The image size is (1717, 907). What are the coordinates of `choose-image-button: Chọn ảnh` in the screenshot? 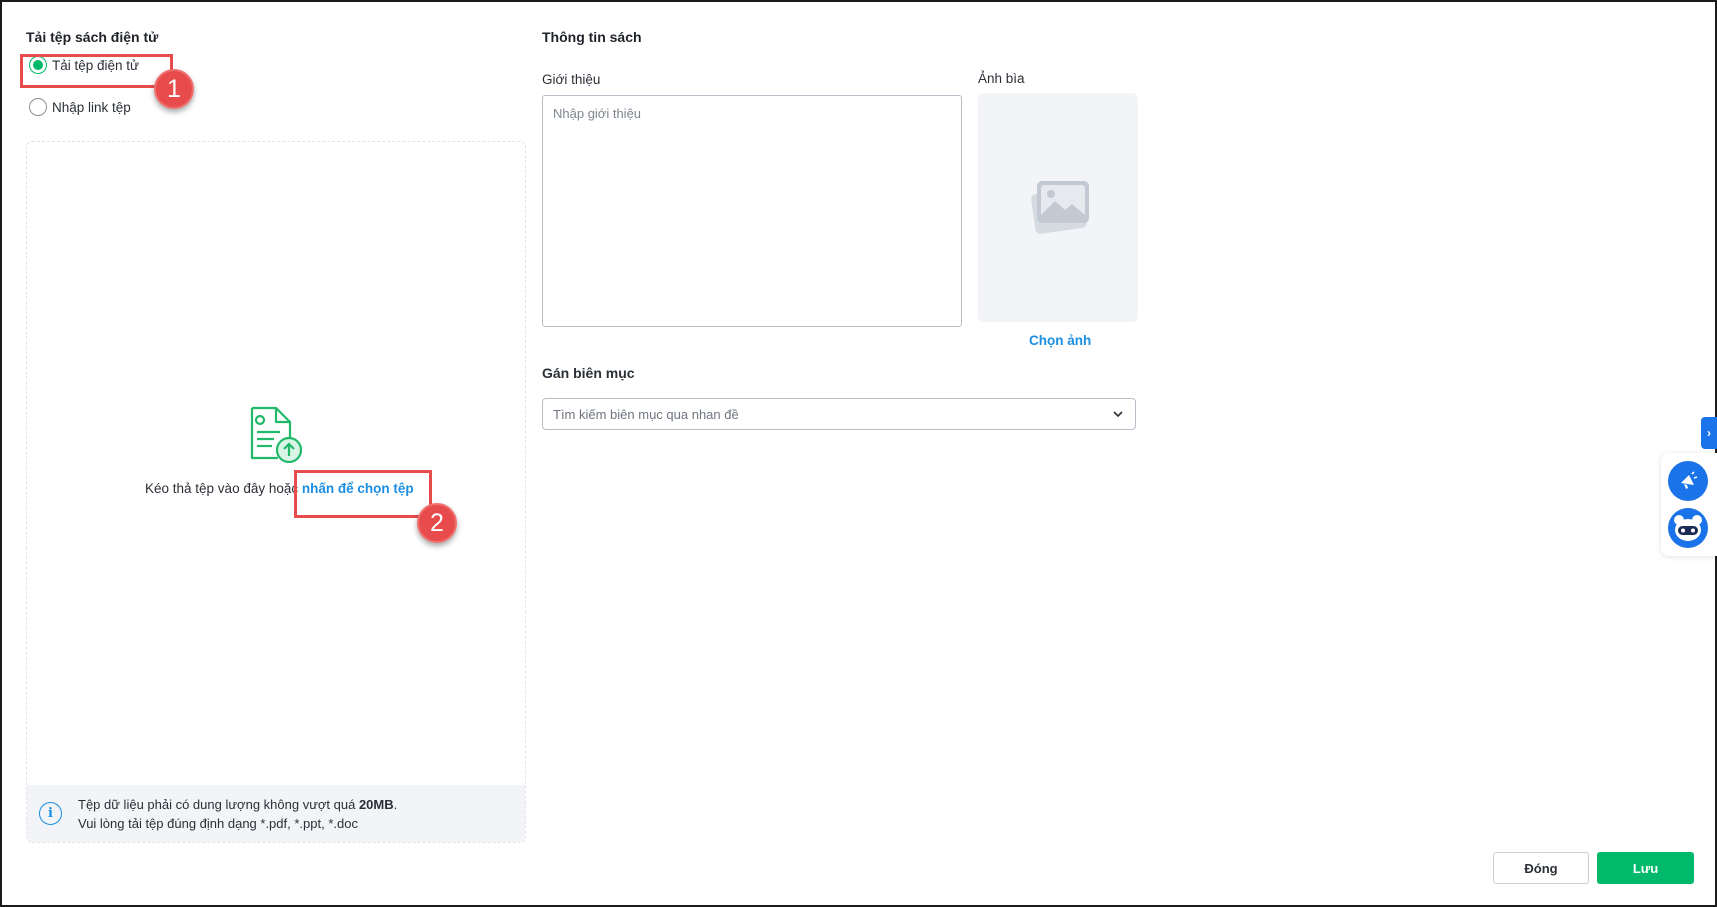 It's located at (1060, 340).